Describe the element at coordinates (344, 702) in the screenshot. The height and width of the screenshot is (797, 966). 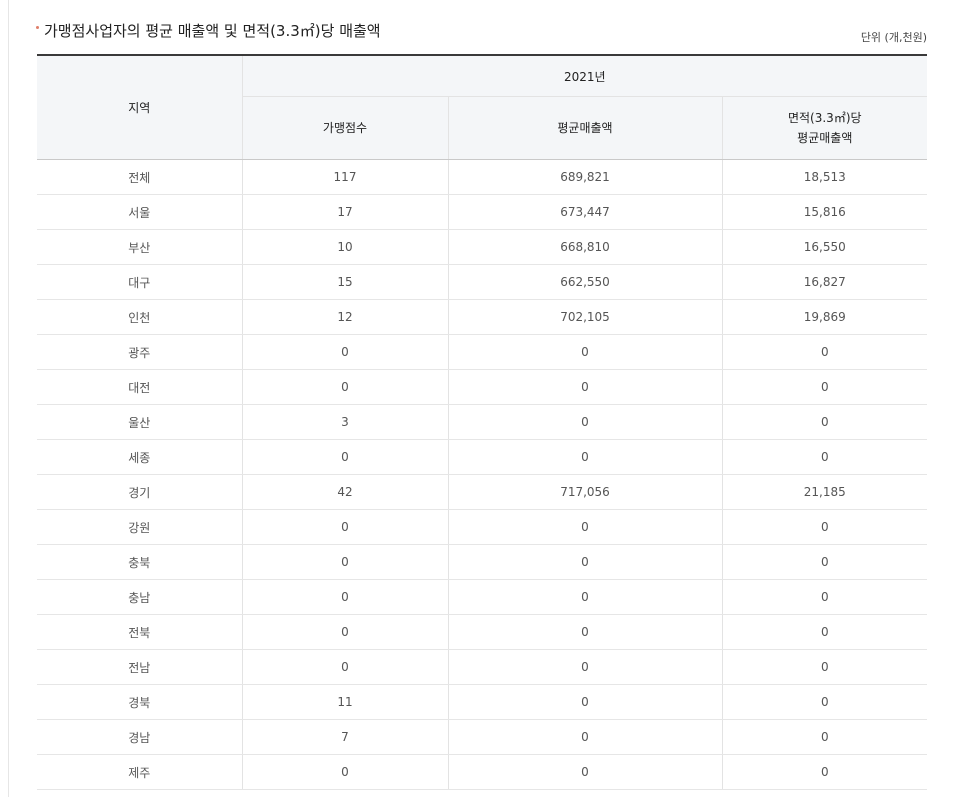
I see `cell-store-count: 11` at that location.